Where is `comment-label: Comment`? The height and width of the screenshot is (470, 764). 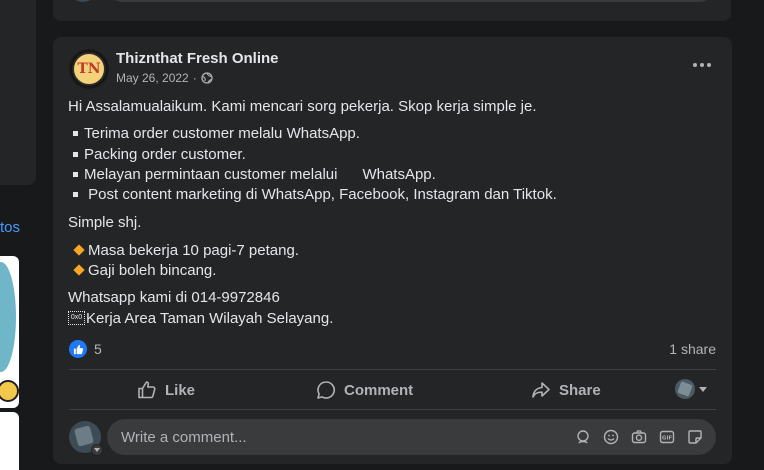 comment-label: Comment is located at coordinates (379, 390).